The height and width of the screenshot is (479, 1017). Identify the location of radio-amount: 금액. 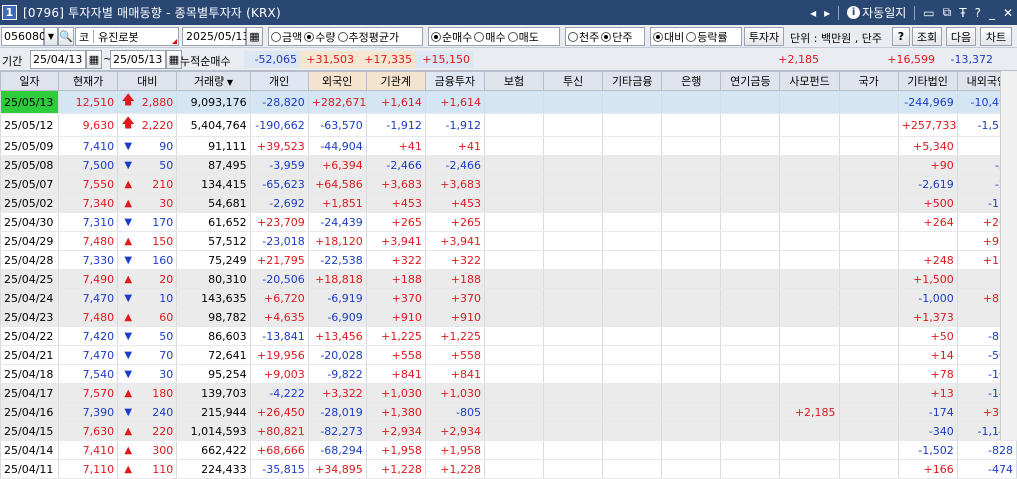
(286, 37).